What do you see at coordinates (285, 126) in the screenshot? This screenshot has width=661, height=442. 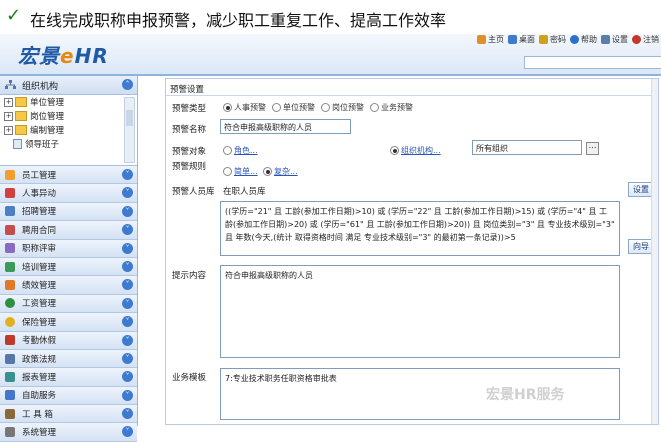 I see `warning-name-input: 符合申报高级职称的人员` at bounding box center [285, 126].